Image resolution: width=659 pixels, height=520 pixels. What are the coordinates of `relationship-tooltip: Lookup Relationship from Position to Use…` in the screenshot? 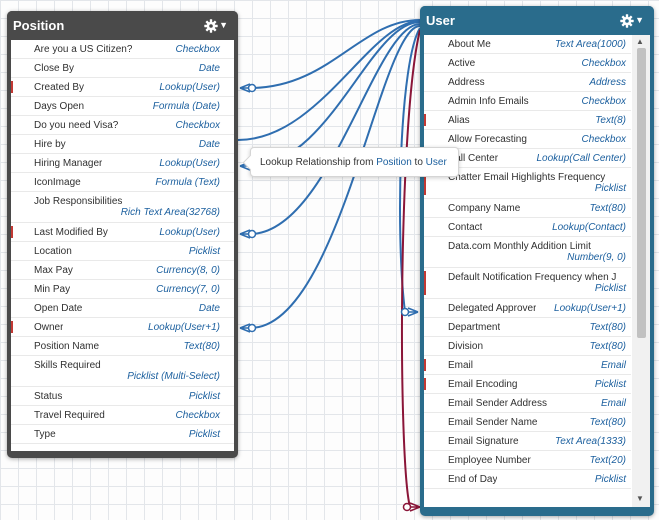 It's located at (350, 162).